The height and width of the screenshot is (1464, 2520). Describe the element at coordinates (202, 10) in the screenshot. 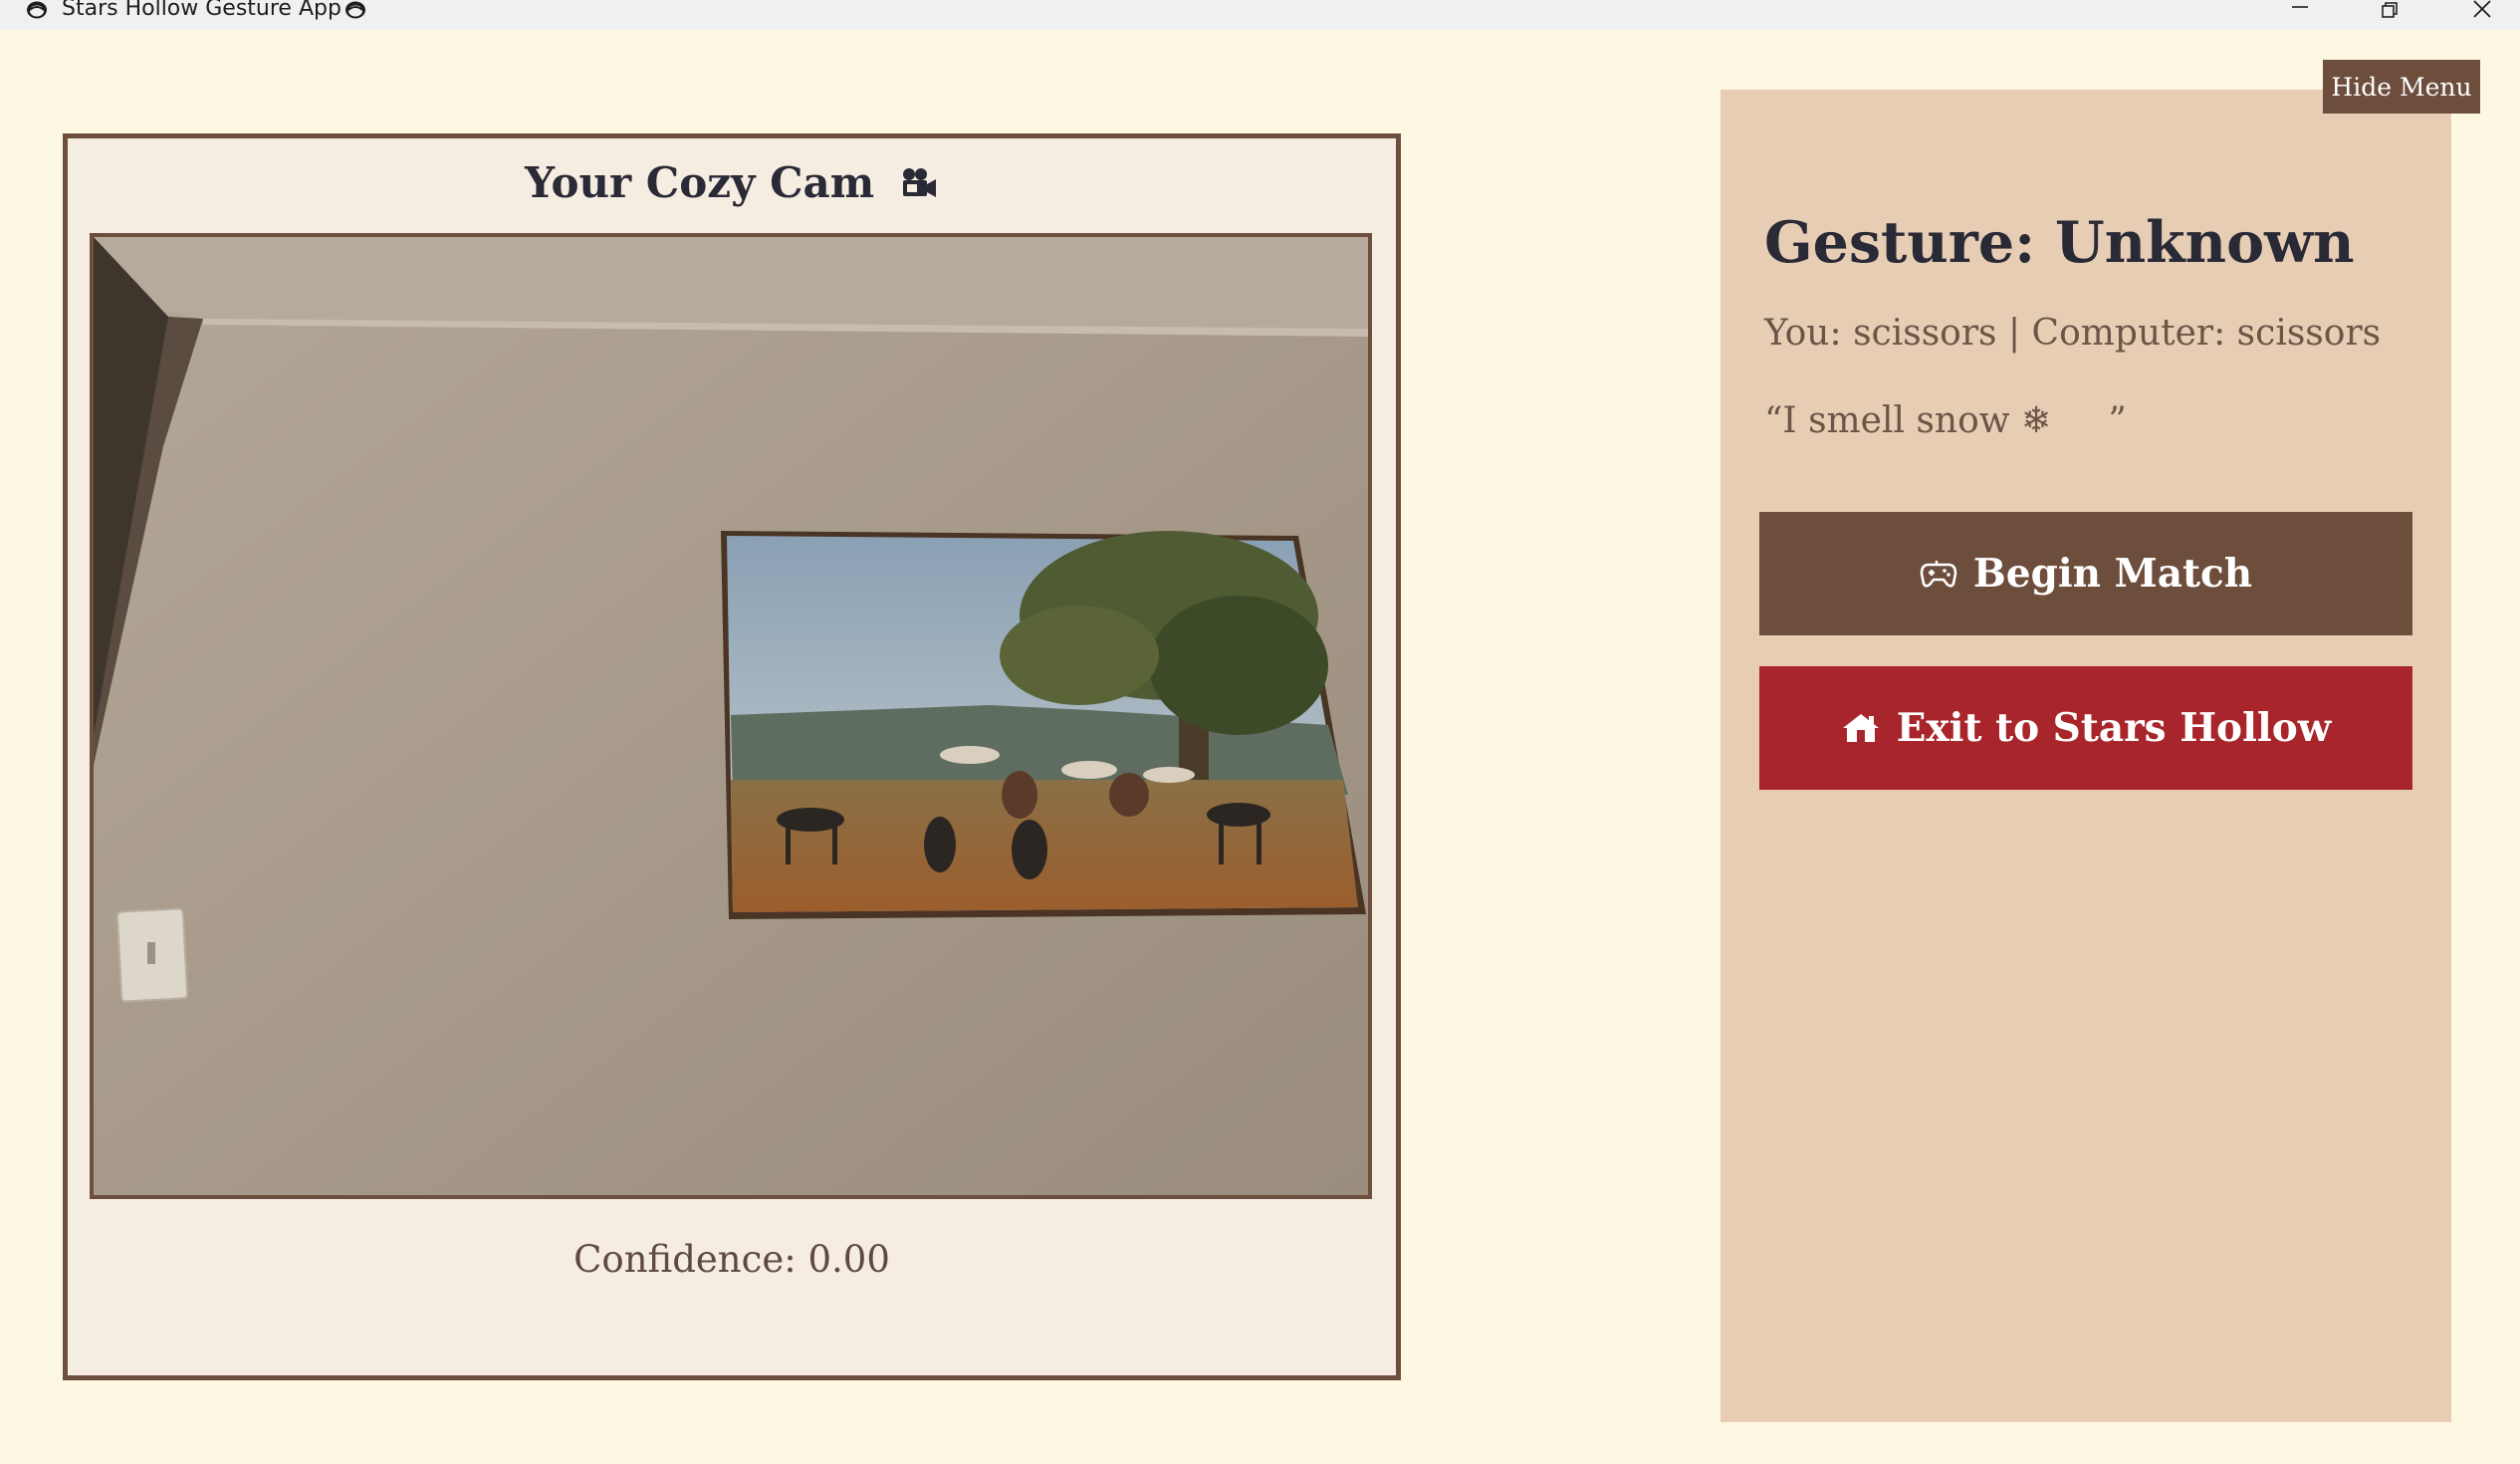

I see `window-title: Stars Hollow Gesture App` at that location.